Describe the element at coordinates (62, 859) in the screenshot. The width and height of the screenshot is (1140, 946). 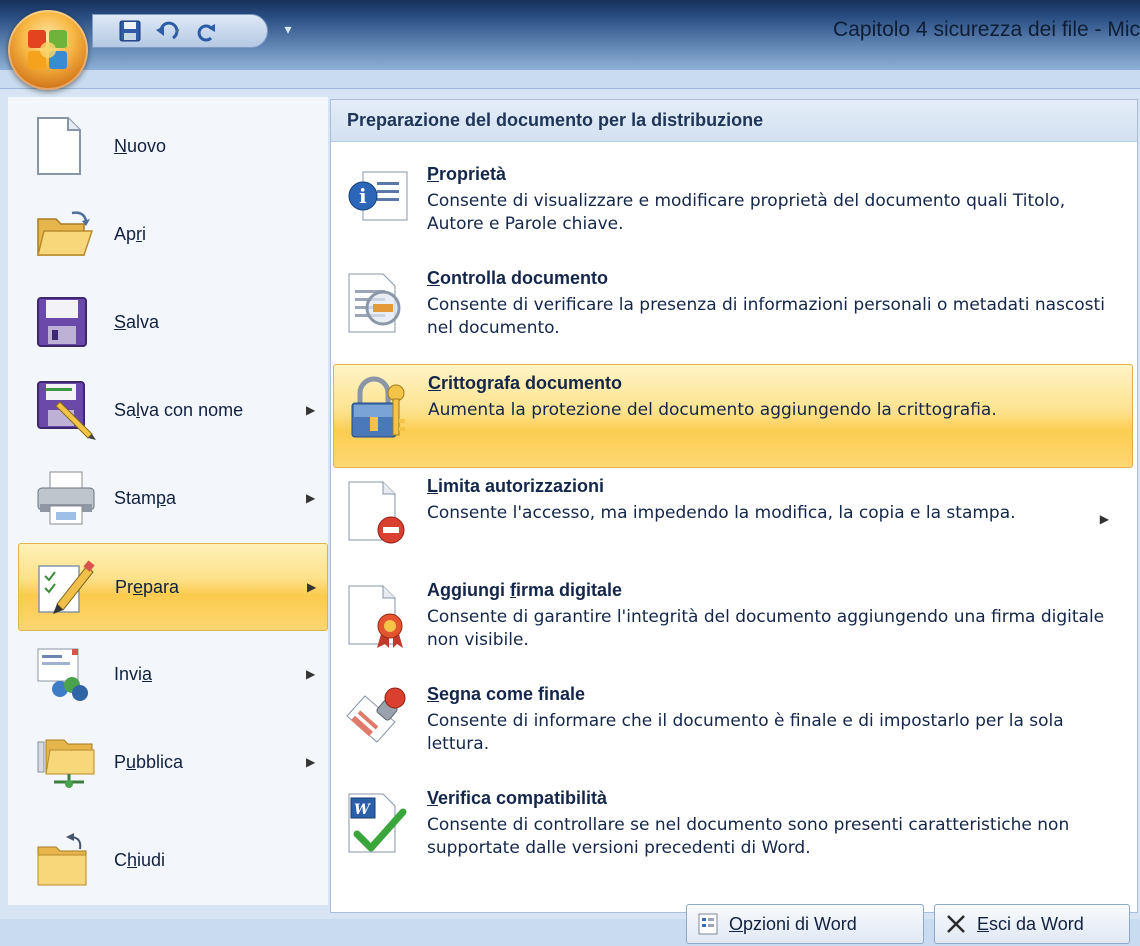
I see `close-folder-icon` at that location.